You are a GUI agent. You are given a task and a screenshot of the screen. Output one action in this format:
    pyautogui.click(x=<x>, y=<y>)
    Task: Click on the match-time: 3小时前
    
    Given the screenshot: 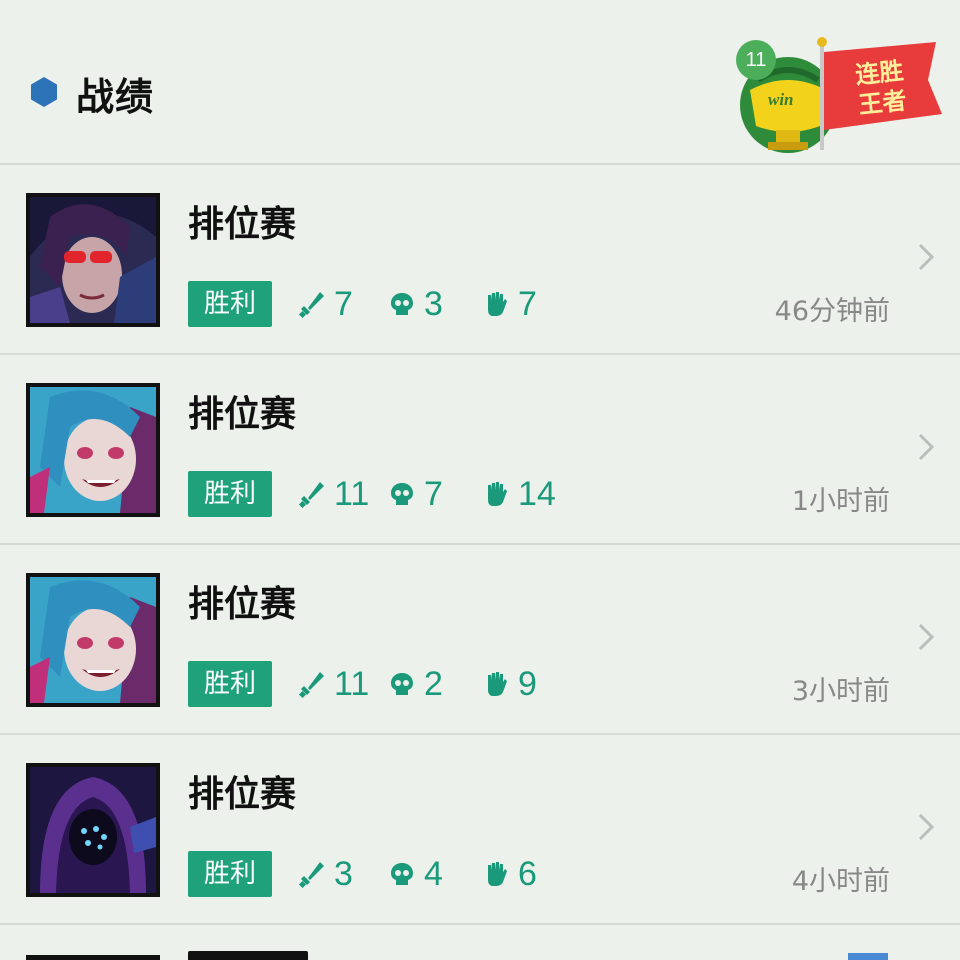 What is the action you would take?
    pyautogui.click(x=840, y=691)
    